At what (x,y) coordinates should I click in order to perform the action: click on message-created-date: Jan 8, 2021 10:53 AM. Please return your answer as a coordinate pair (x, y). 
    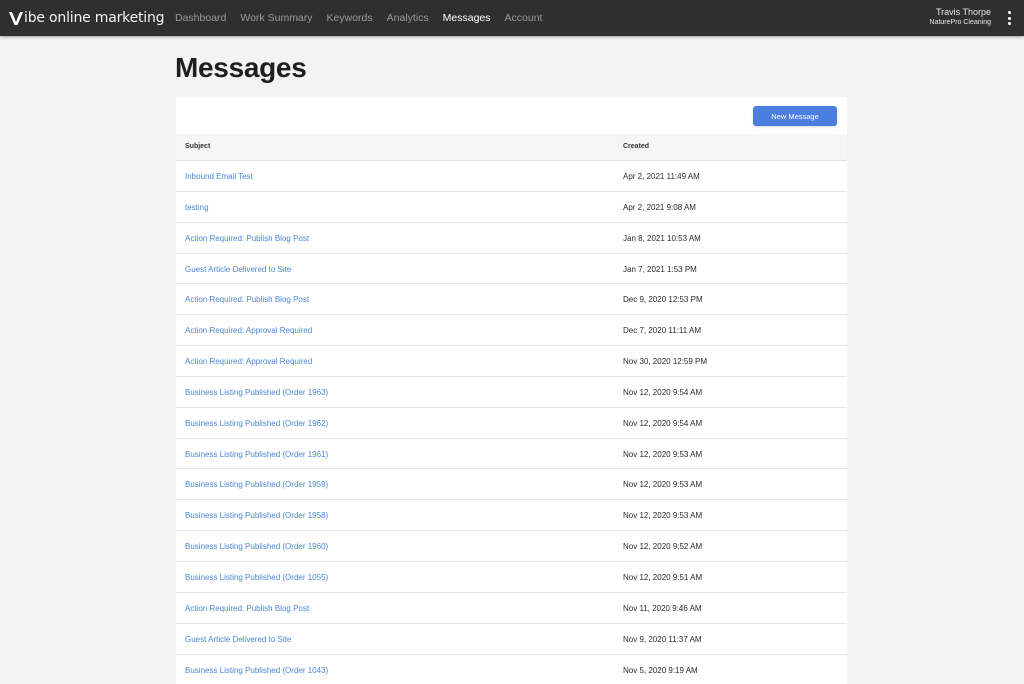
    Looking at the image, I should click on (662, 238).